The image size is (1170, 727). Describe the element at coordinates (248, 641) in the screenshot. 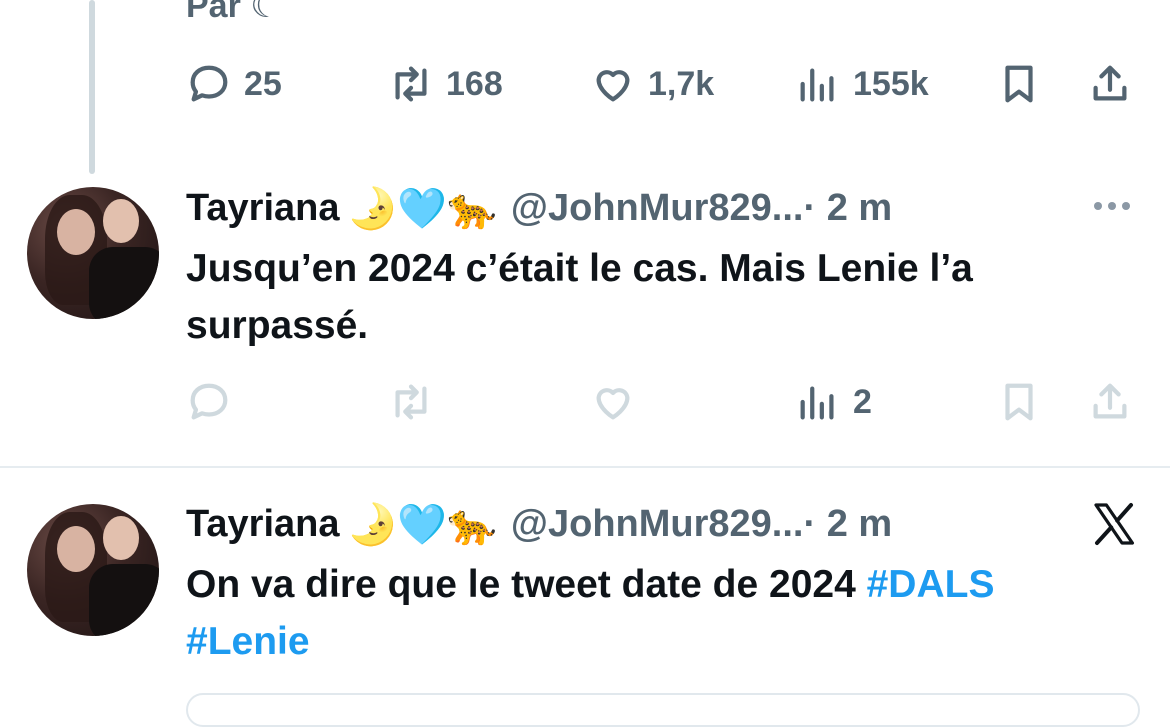

I see `hashtag-link: #Lenie` at that location.